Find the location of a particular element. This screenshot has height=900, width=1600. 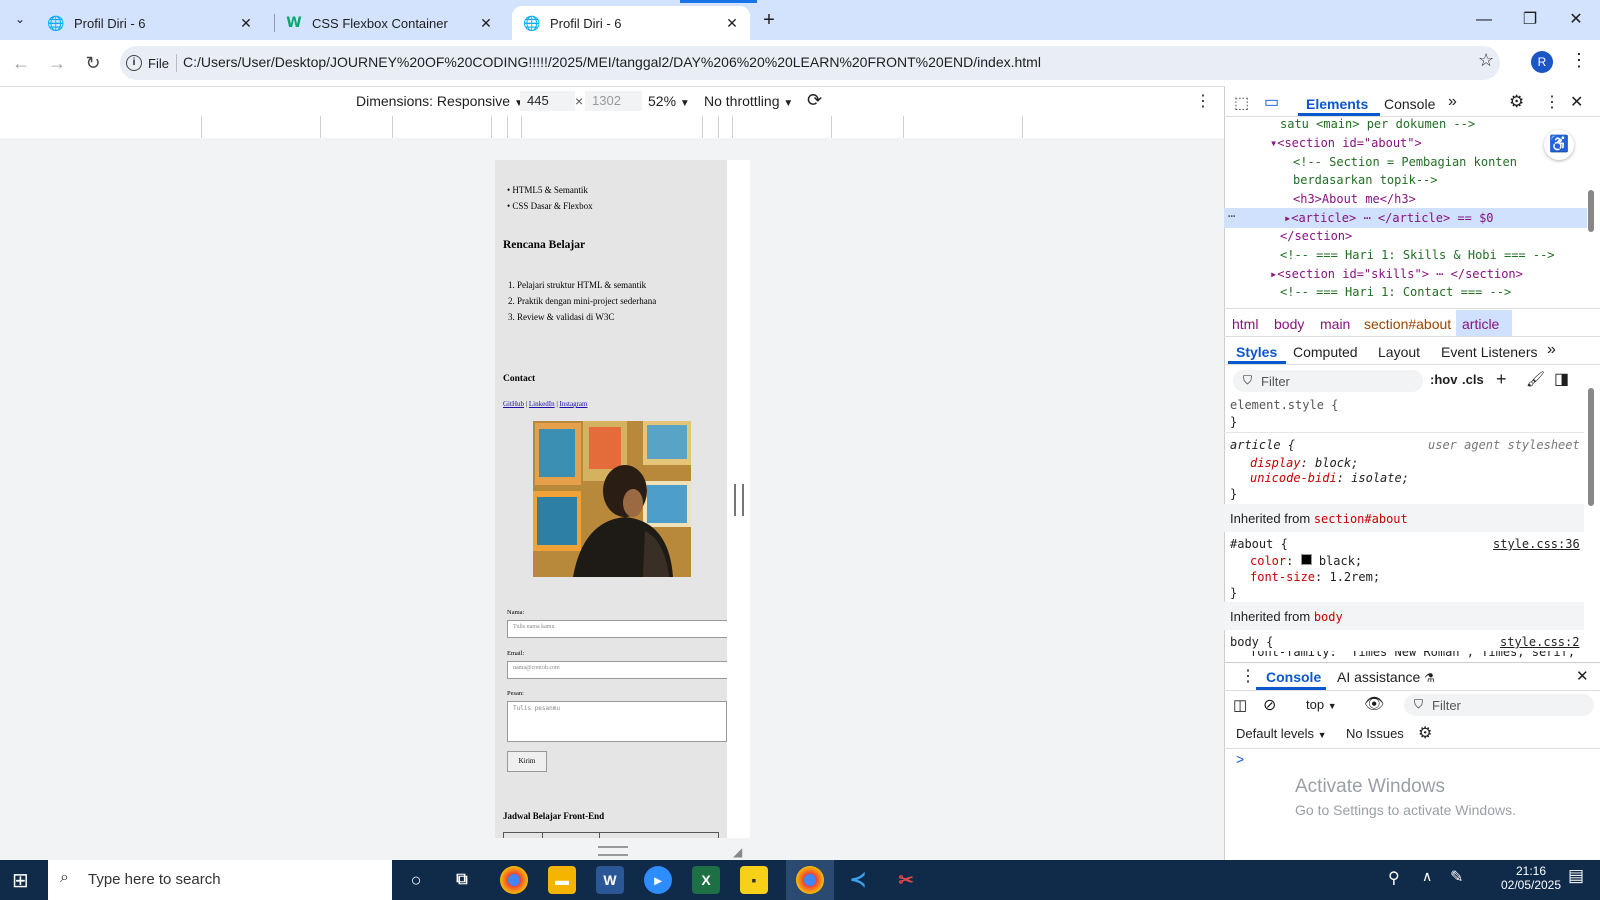

color-swatch is located at coordinates (1306, 559).